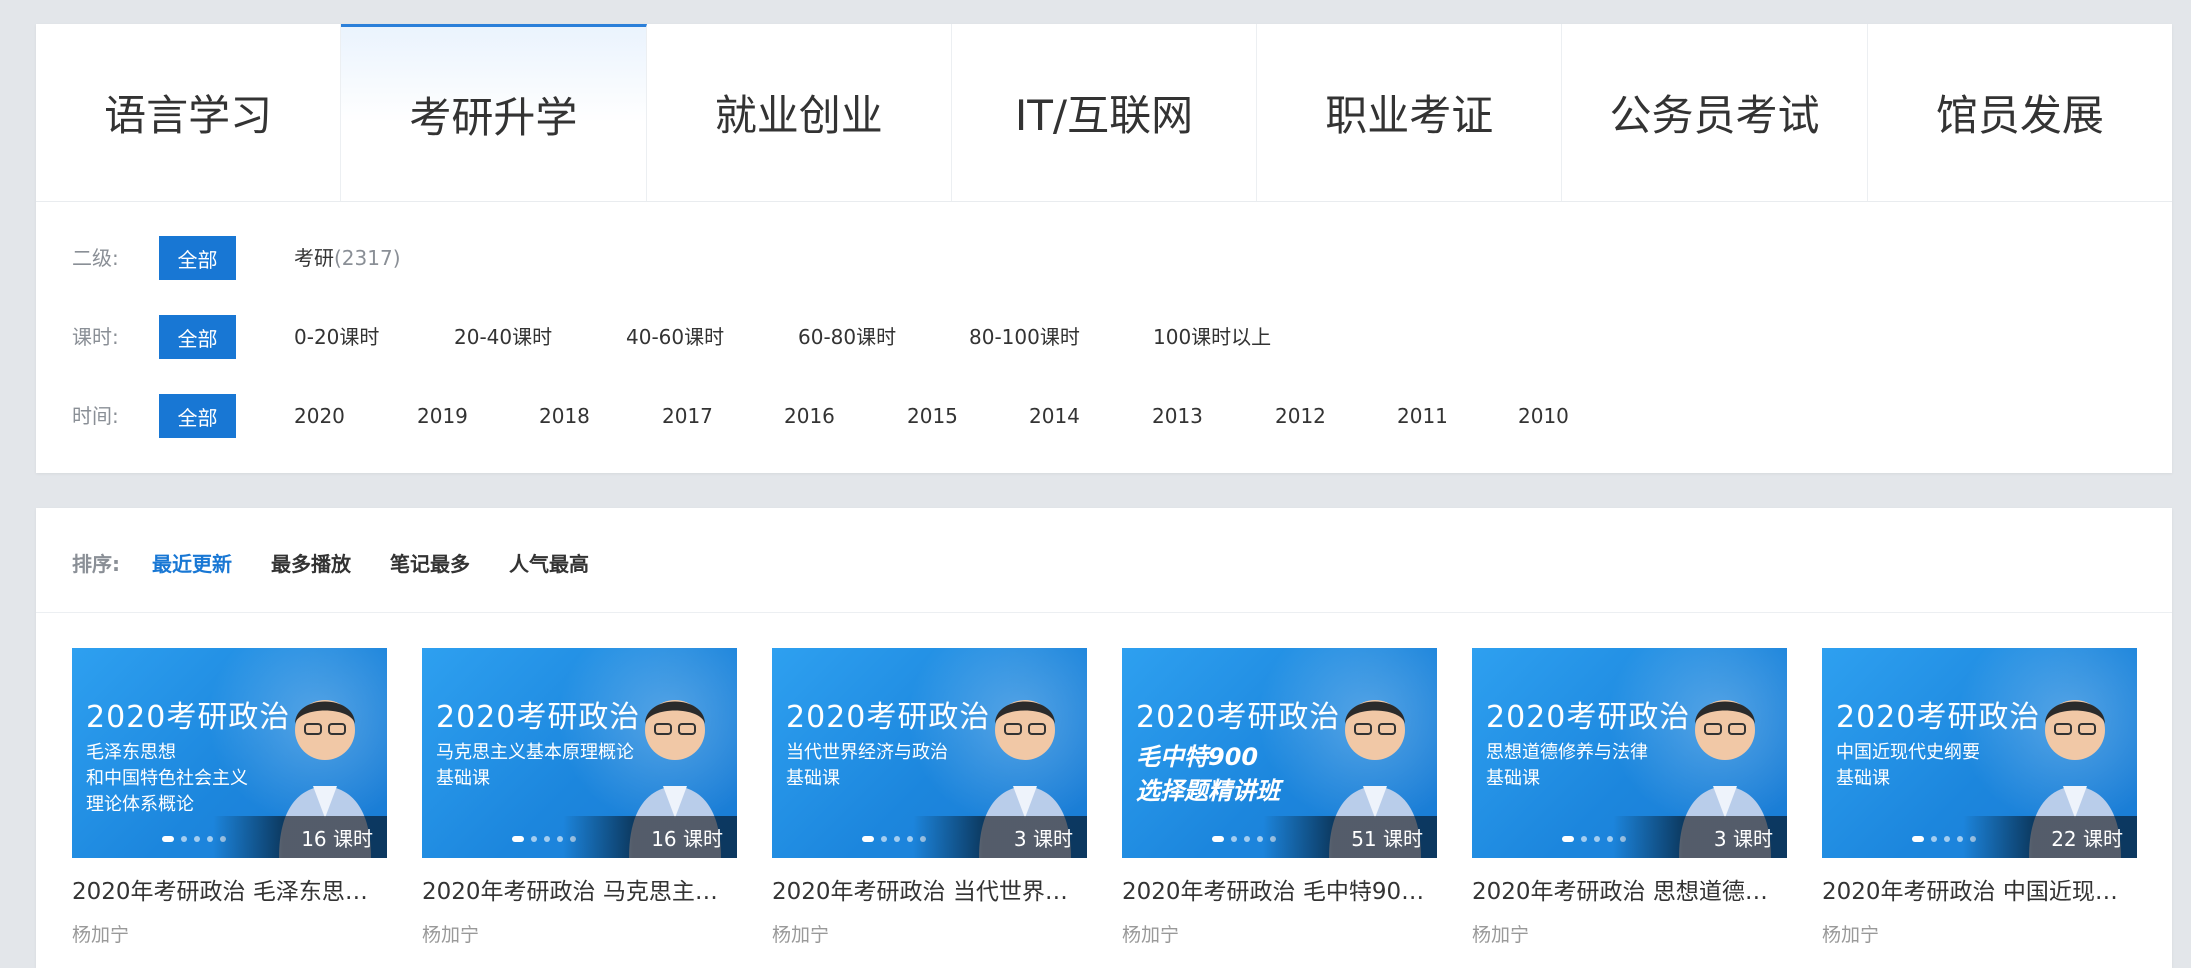 This screenshot has height=968, width=2191. I want to click on course-thumbnail: 2020考研政治 毛中特900 选择题精讲班 51 课时, so click(1279, 753).